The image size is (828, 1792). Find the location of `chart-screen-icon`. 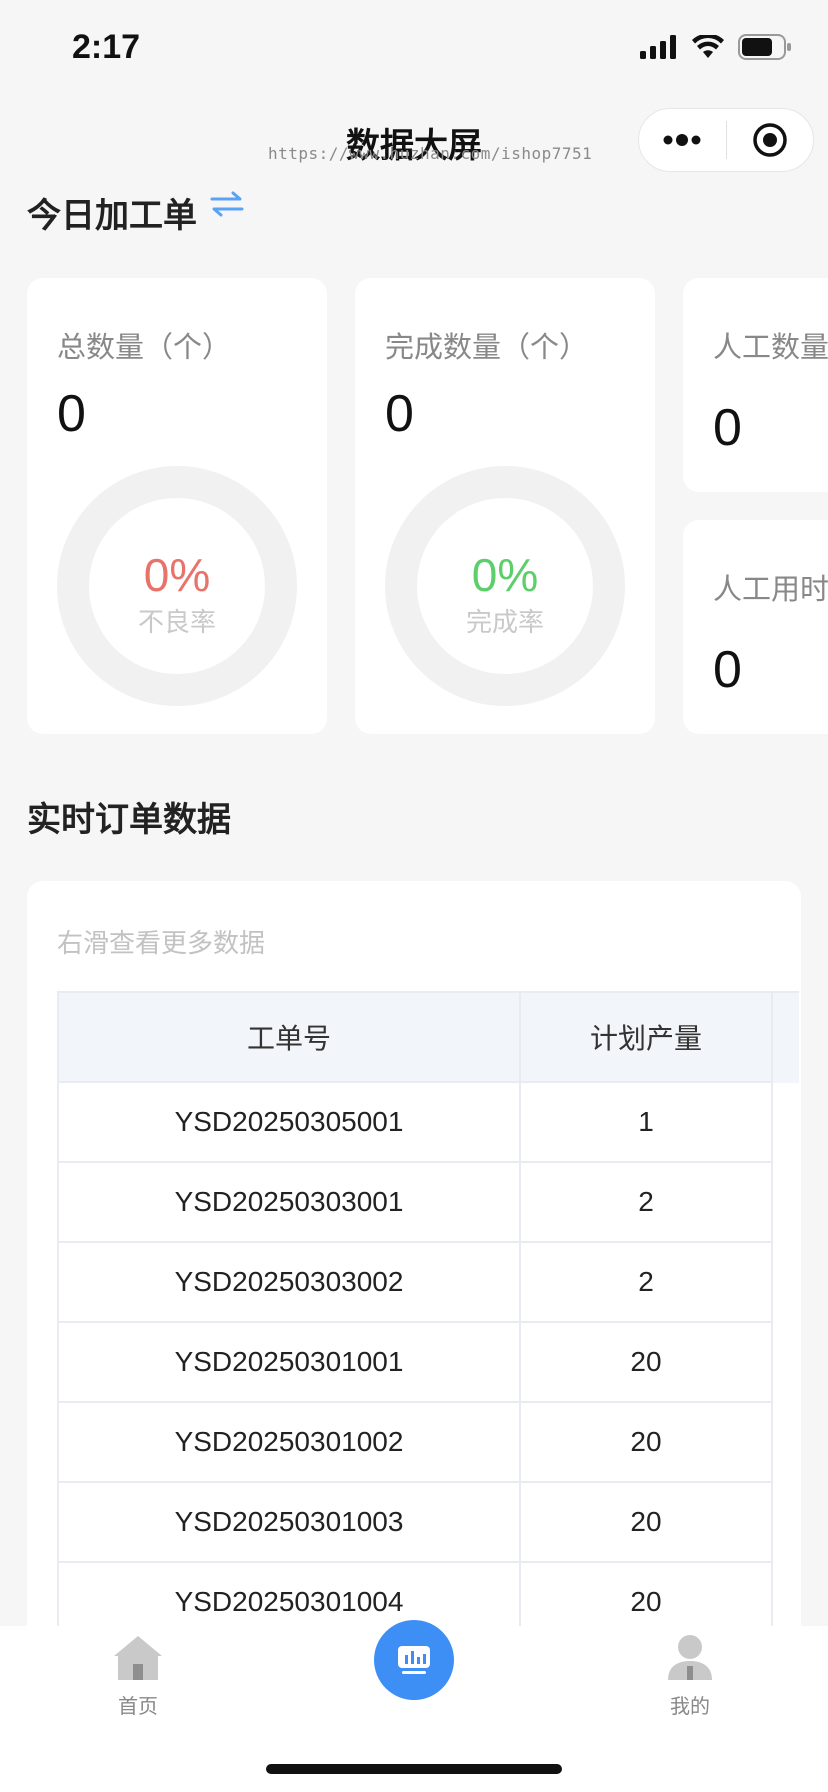

chart-screen-icon is located at coordinates (414, 1660).